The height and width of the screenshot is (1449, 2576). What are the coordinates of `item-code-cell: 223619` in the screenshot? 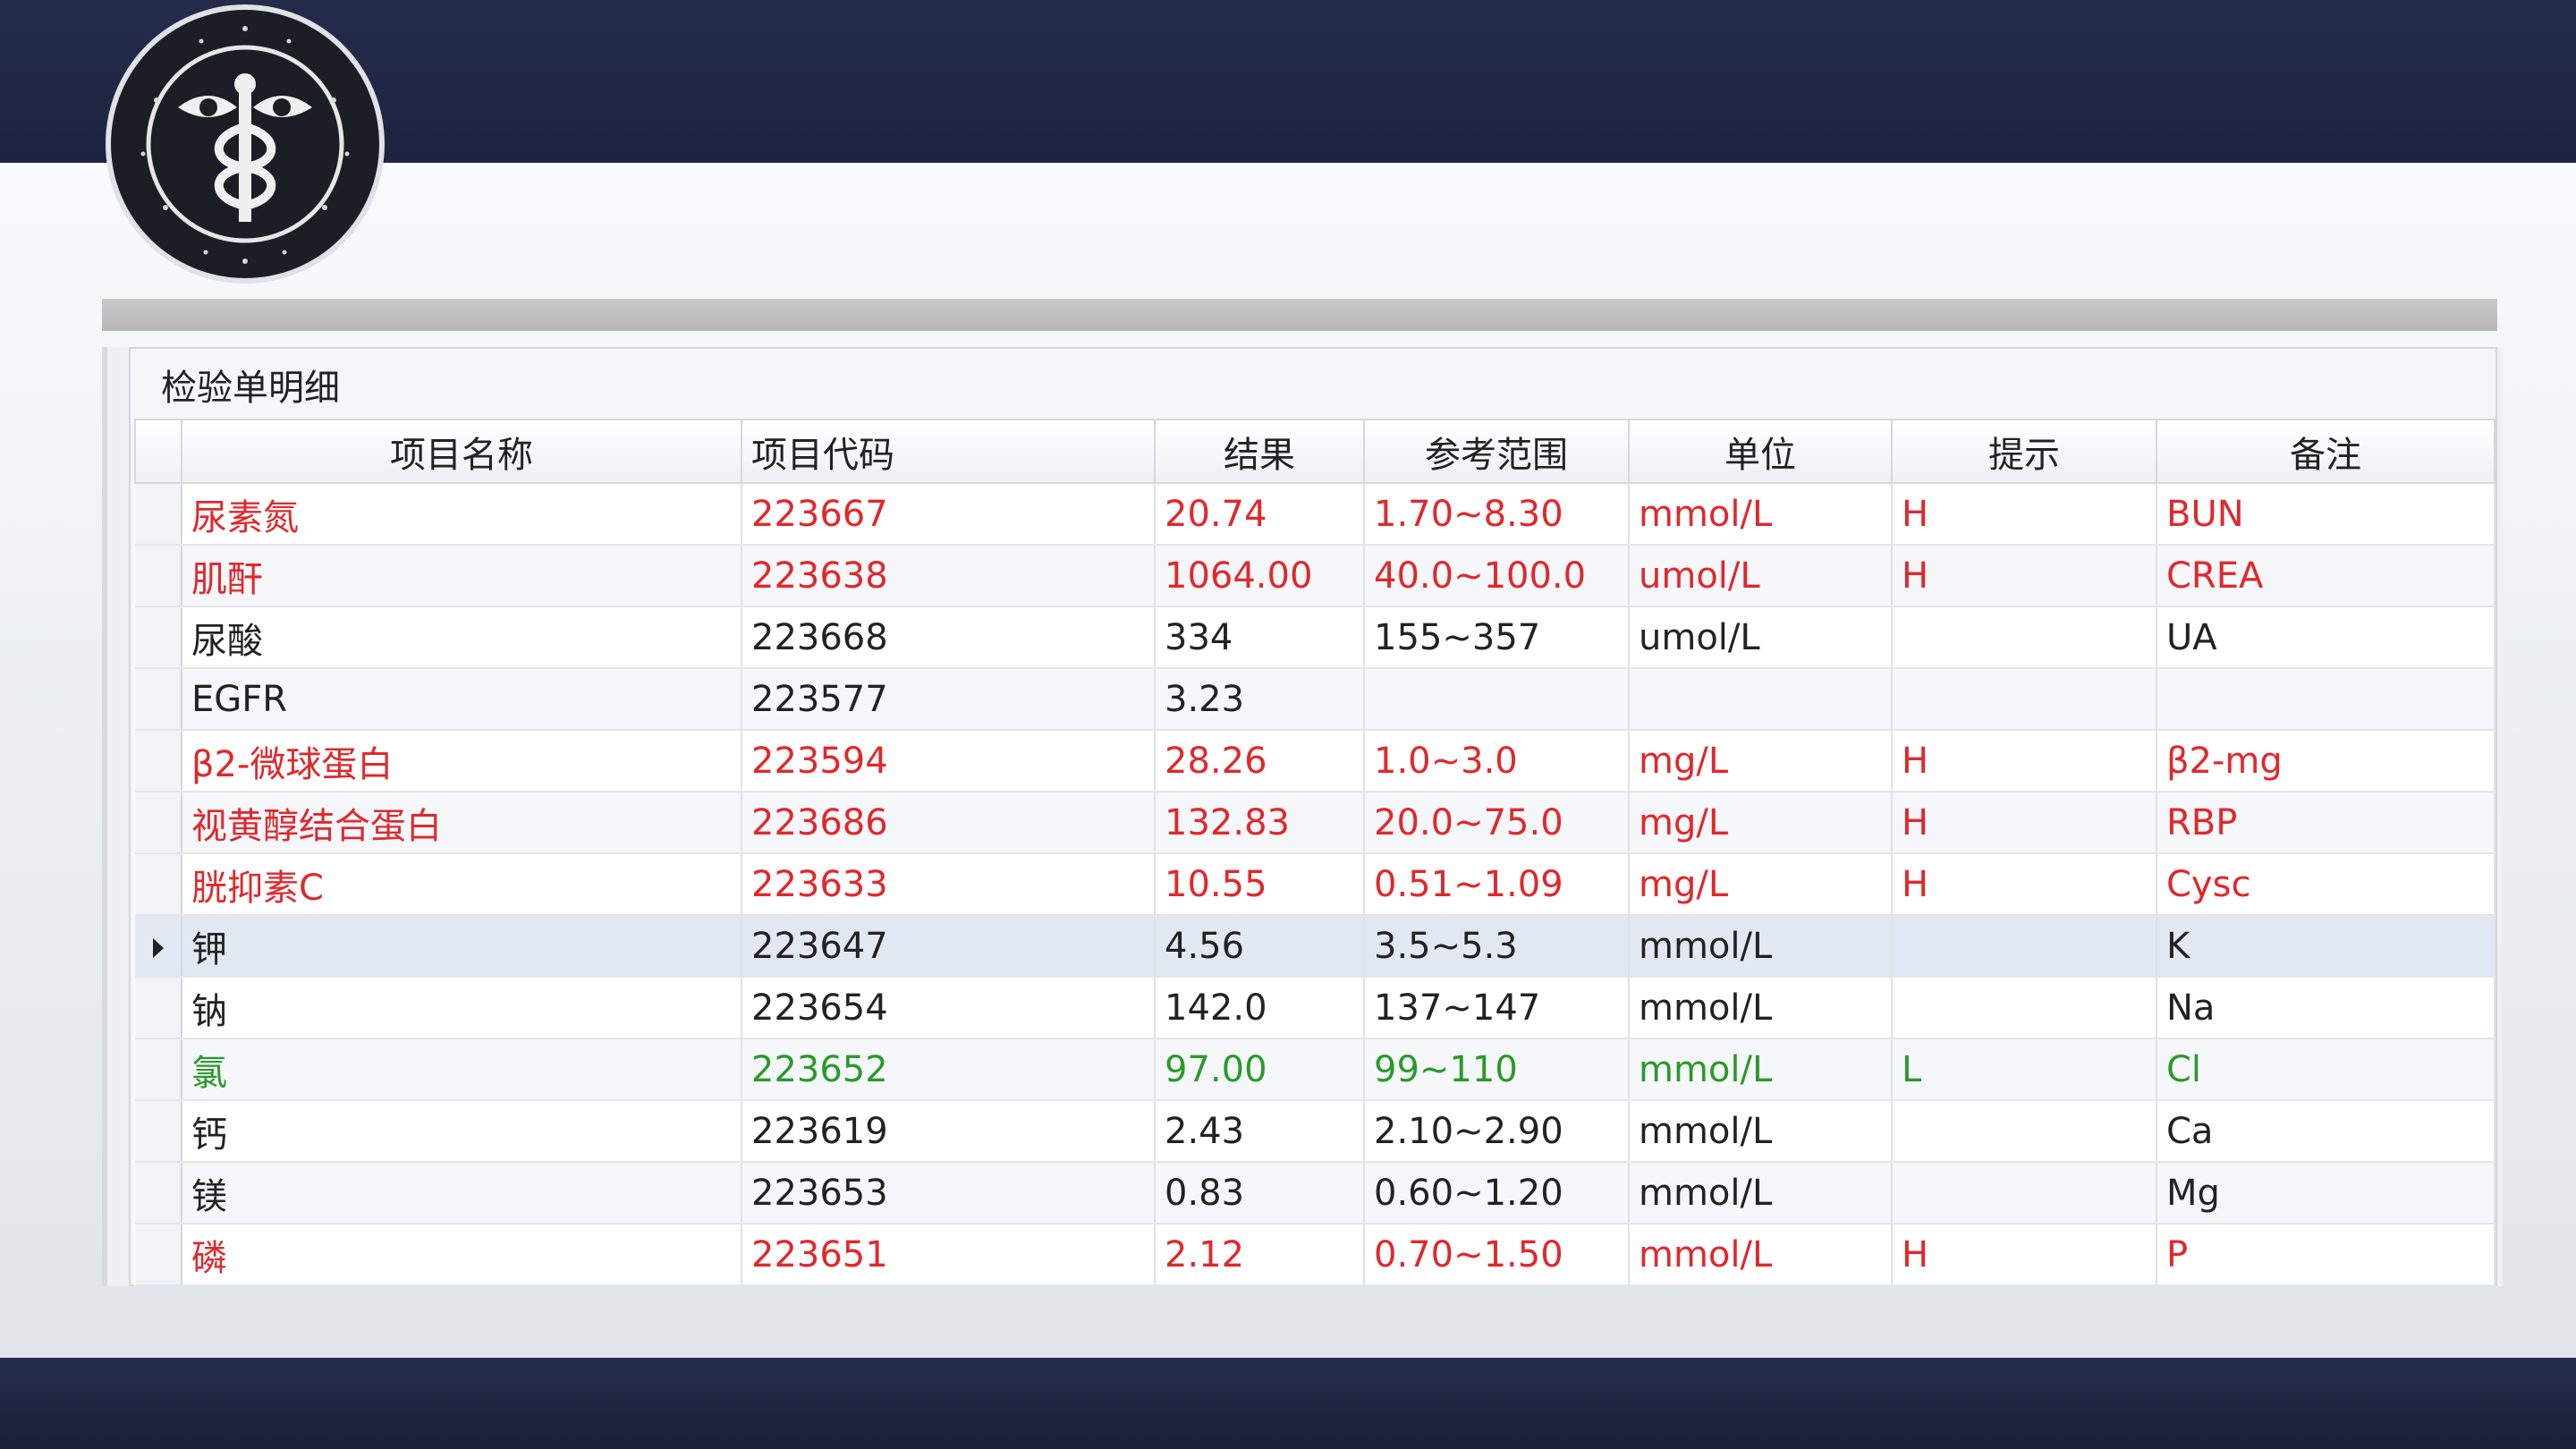 It's located at (948, 1131).